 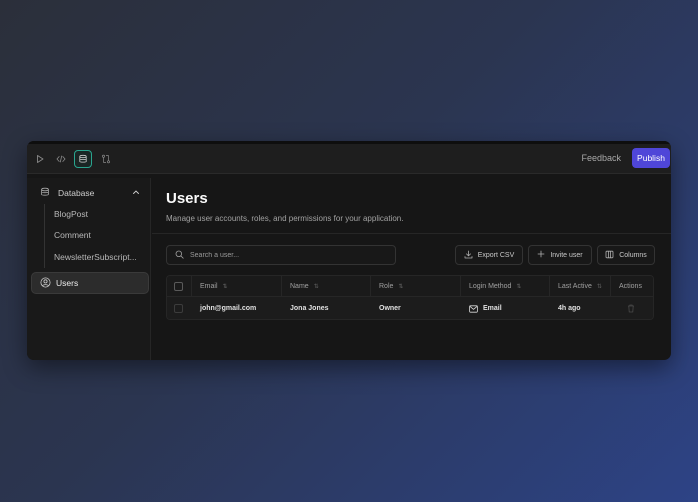 I want to click on sidebar-item-blogpost: BlogPost, so click(x=98, y=214).